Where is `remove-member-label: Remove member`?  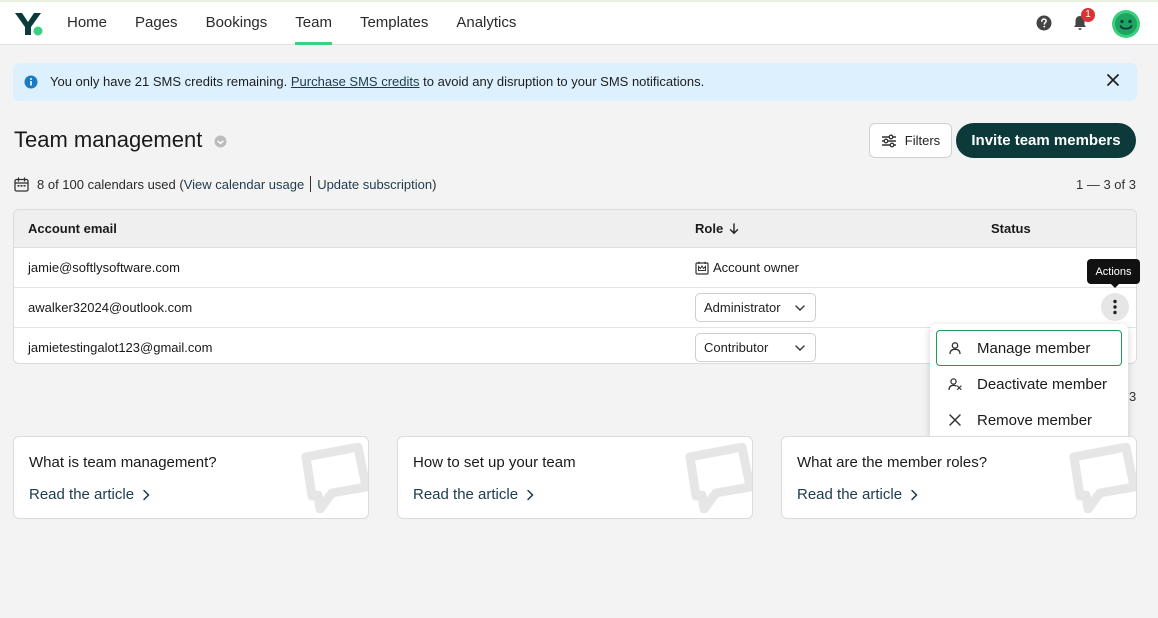
remove-member-label: Remove member is located at coordinates (1035, 420).